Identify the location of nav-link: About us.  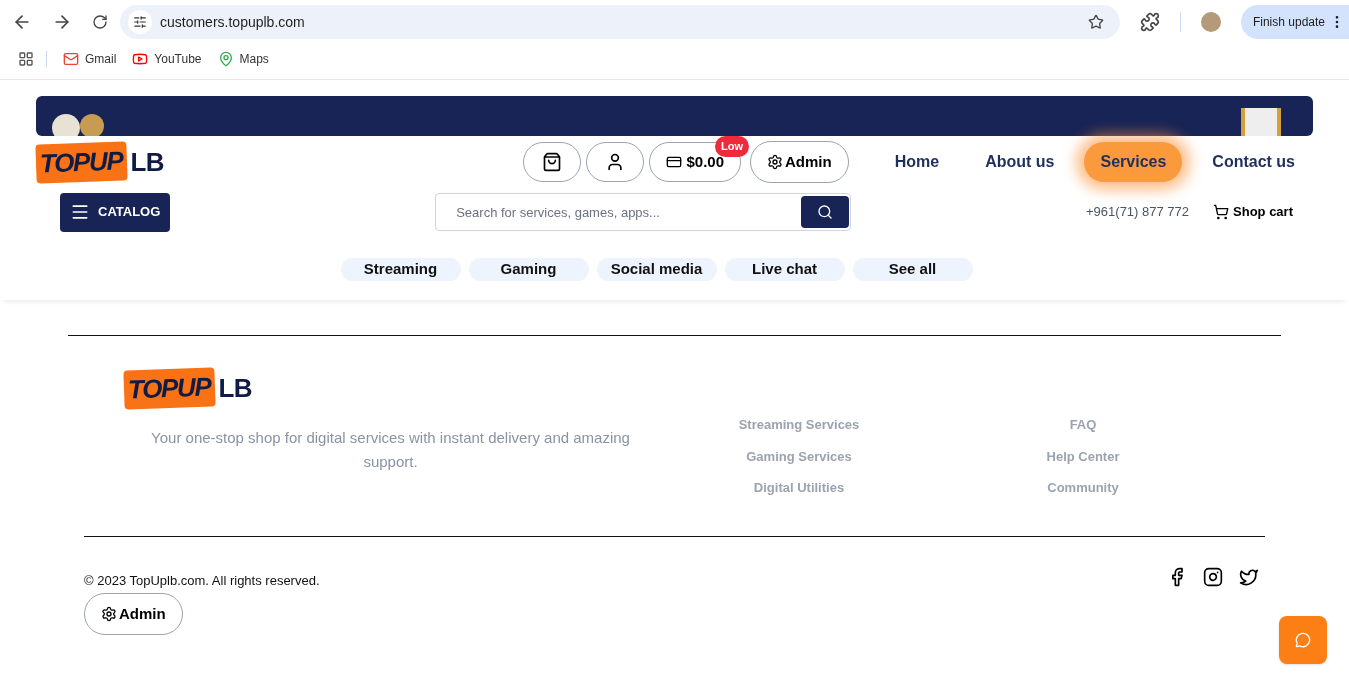
(1020, 162).